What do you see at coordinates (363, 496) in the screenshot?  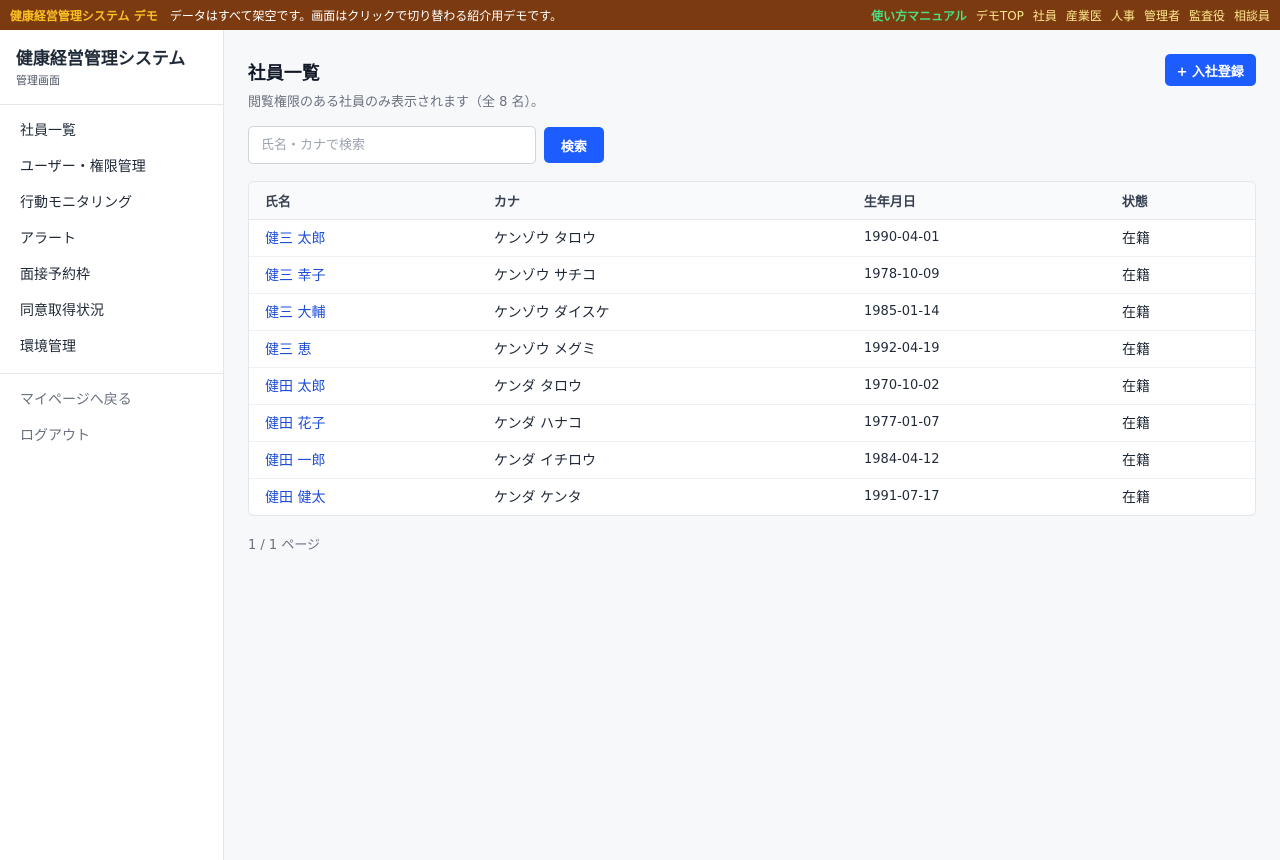 I see `employee-name-cell: 健田 健太` at bounding box center [363, 496].